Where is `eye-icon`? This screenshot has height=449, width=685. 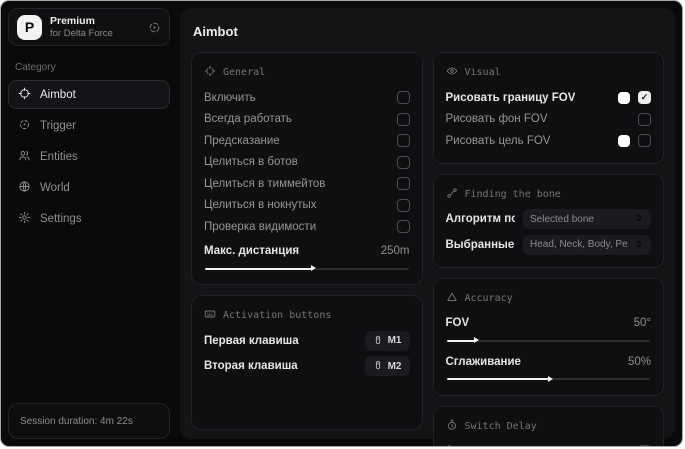
eye-icon is located at coordinates (452, 72).